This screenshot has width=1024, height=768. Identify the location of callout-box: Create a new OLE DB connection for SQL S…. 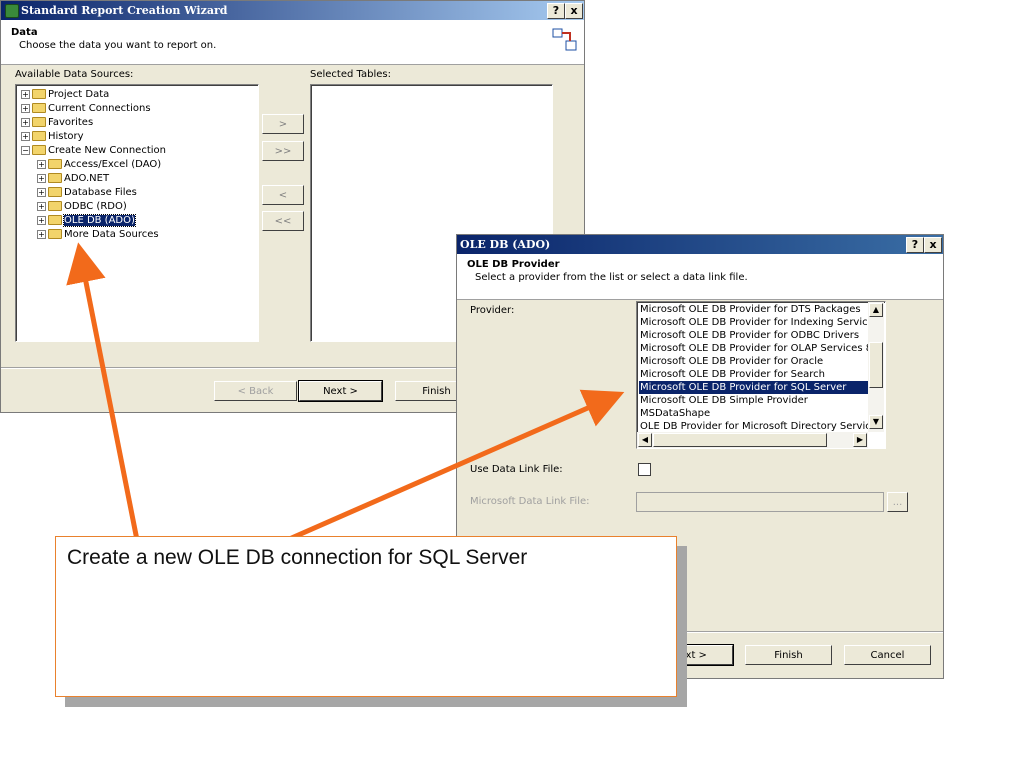
(366, 616).